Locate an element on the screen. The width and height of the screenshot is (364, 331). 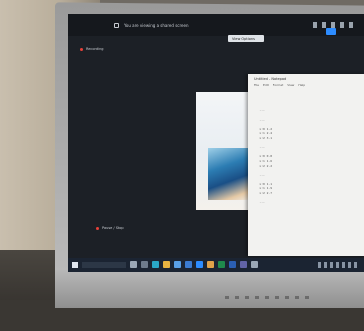
store-icon is located at coordinates (177, 264).